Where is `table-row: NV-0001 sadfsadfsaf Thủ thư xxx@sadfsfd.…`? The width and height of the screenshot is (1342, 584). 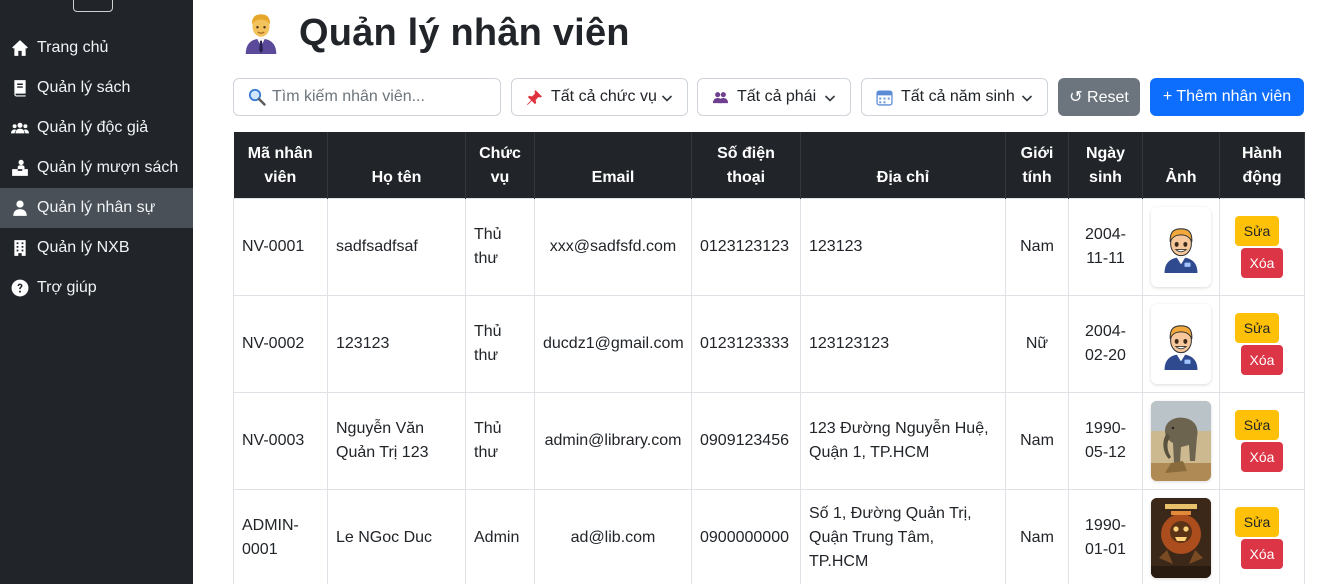 table-row: NV-0001 sadfsadfsaf Thủ thư xxx@sadfsfd.… is located at coordinates (769, 246).